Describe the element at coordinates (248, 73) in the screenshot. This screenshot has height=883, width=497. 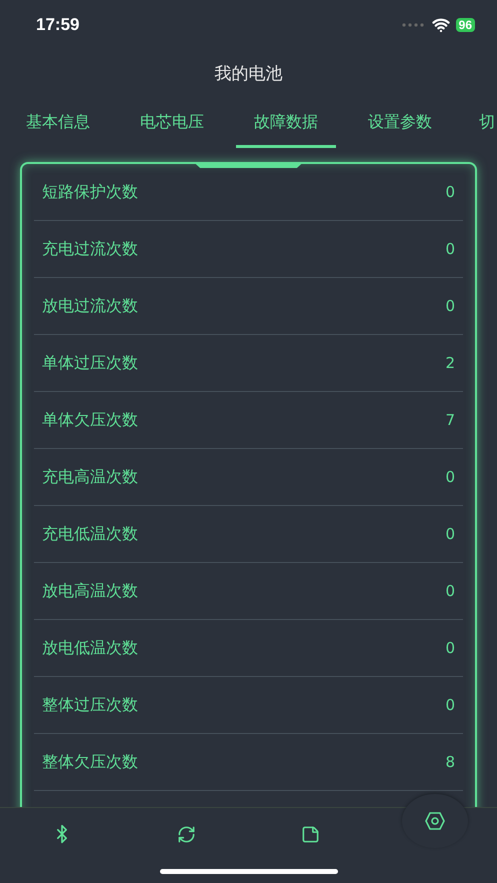
I see `page-title: 我的电池` at that location.